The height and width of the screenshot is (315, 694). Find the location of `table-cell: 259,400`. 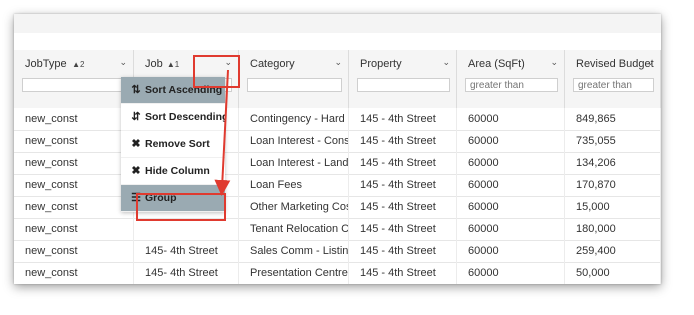

table-cell: 259,400 is located at coordinates (613, 251).